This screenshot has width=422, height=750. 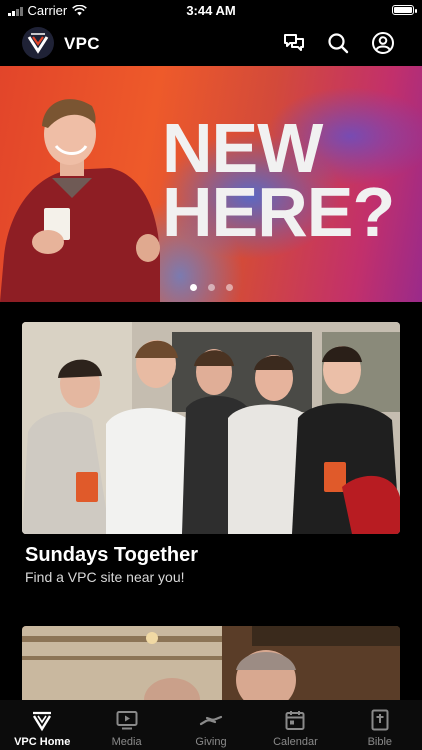 I want to click on chat-icon, so click(x=294, y=43).